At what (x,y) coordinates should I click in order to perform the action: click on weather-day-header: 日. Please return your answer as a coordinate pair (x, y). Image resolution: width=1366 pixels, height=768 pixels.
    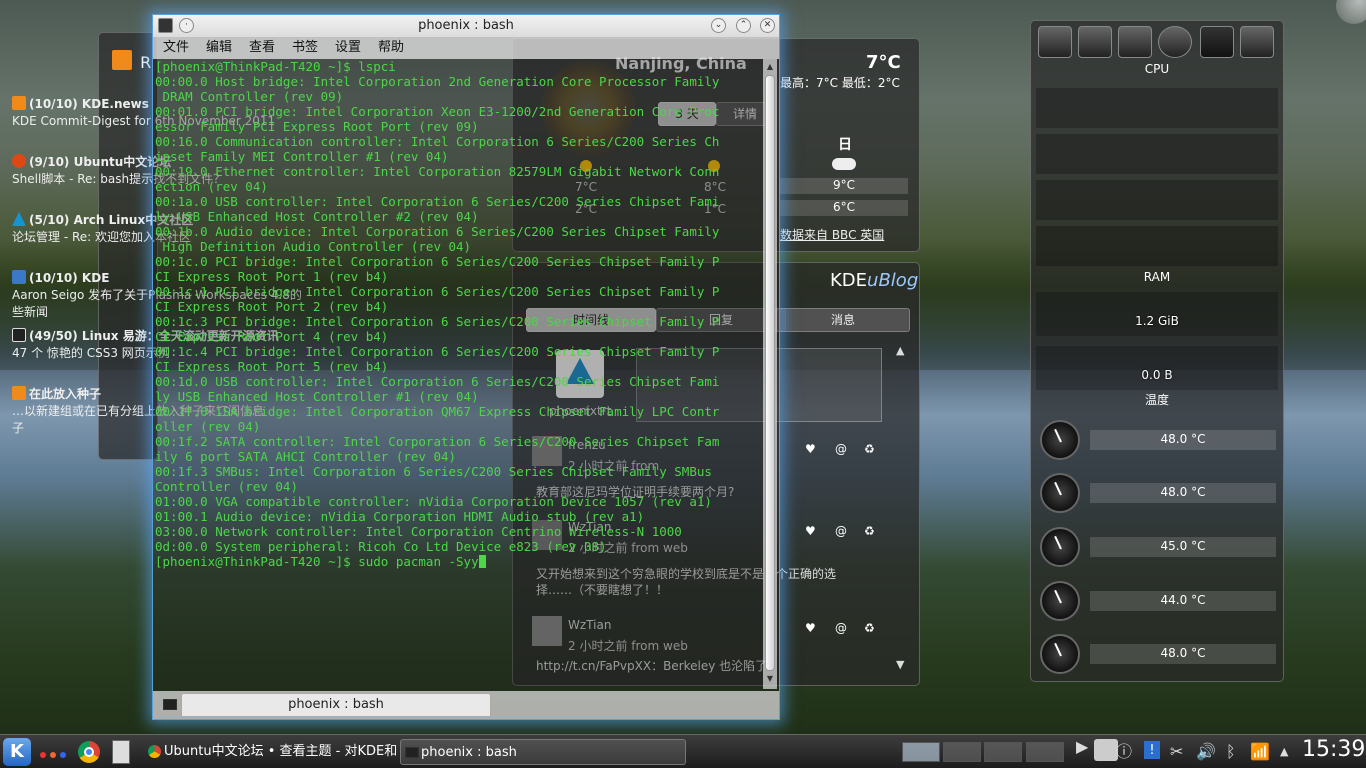
    Looking at the image, I should click on (845, 145).